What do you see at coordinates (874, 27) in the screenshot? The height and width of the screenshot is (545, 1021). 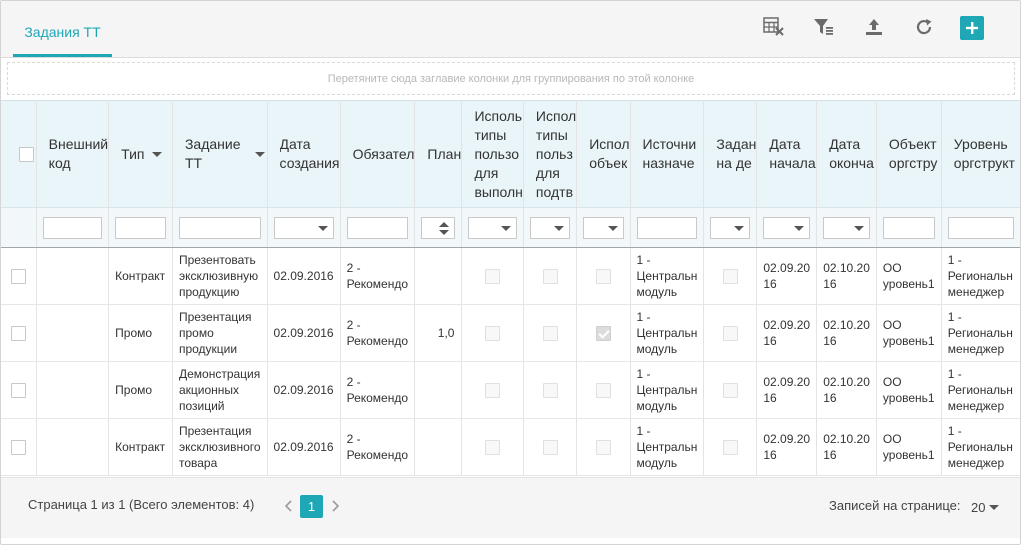 I see `upload-icon` at bounding box center [874, 27].